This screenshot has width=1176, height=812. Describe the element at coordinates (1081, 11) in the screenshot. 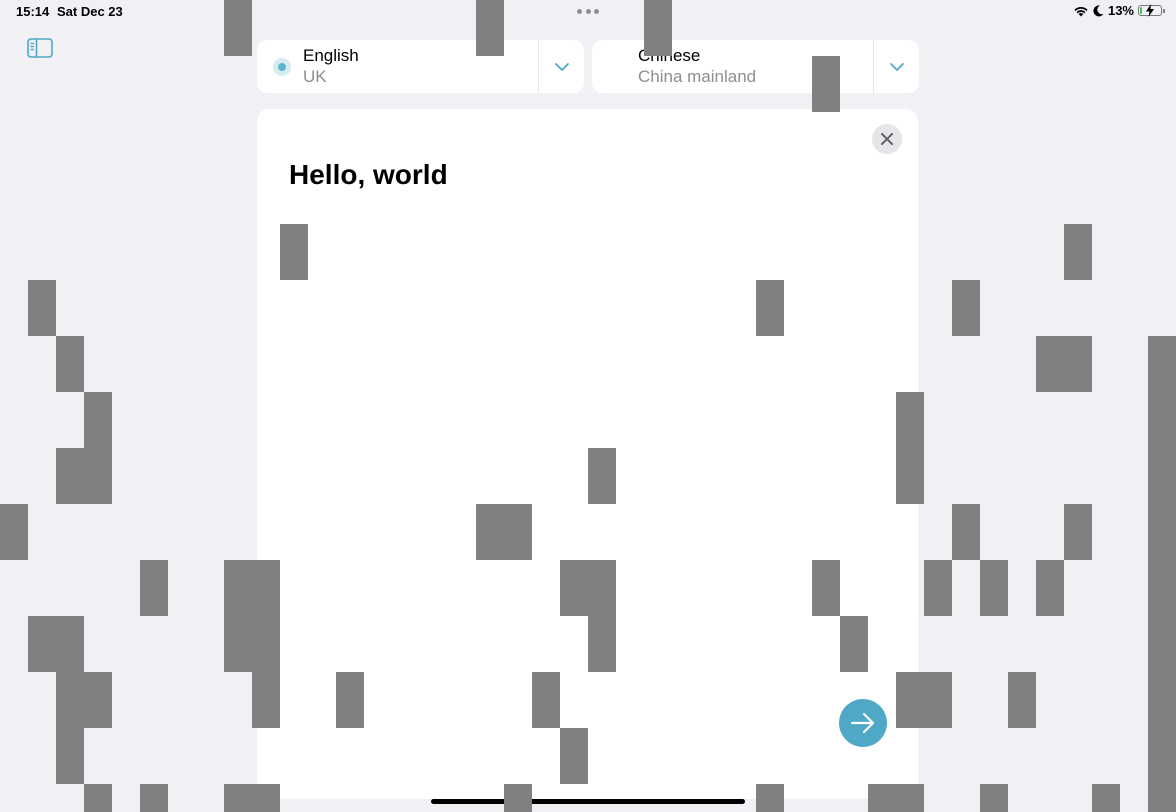

I see `wifi-icon` at that location.